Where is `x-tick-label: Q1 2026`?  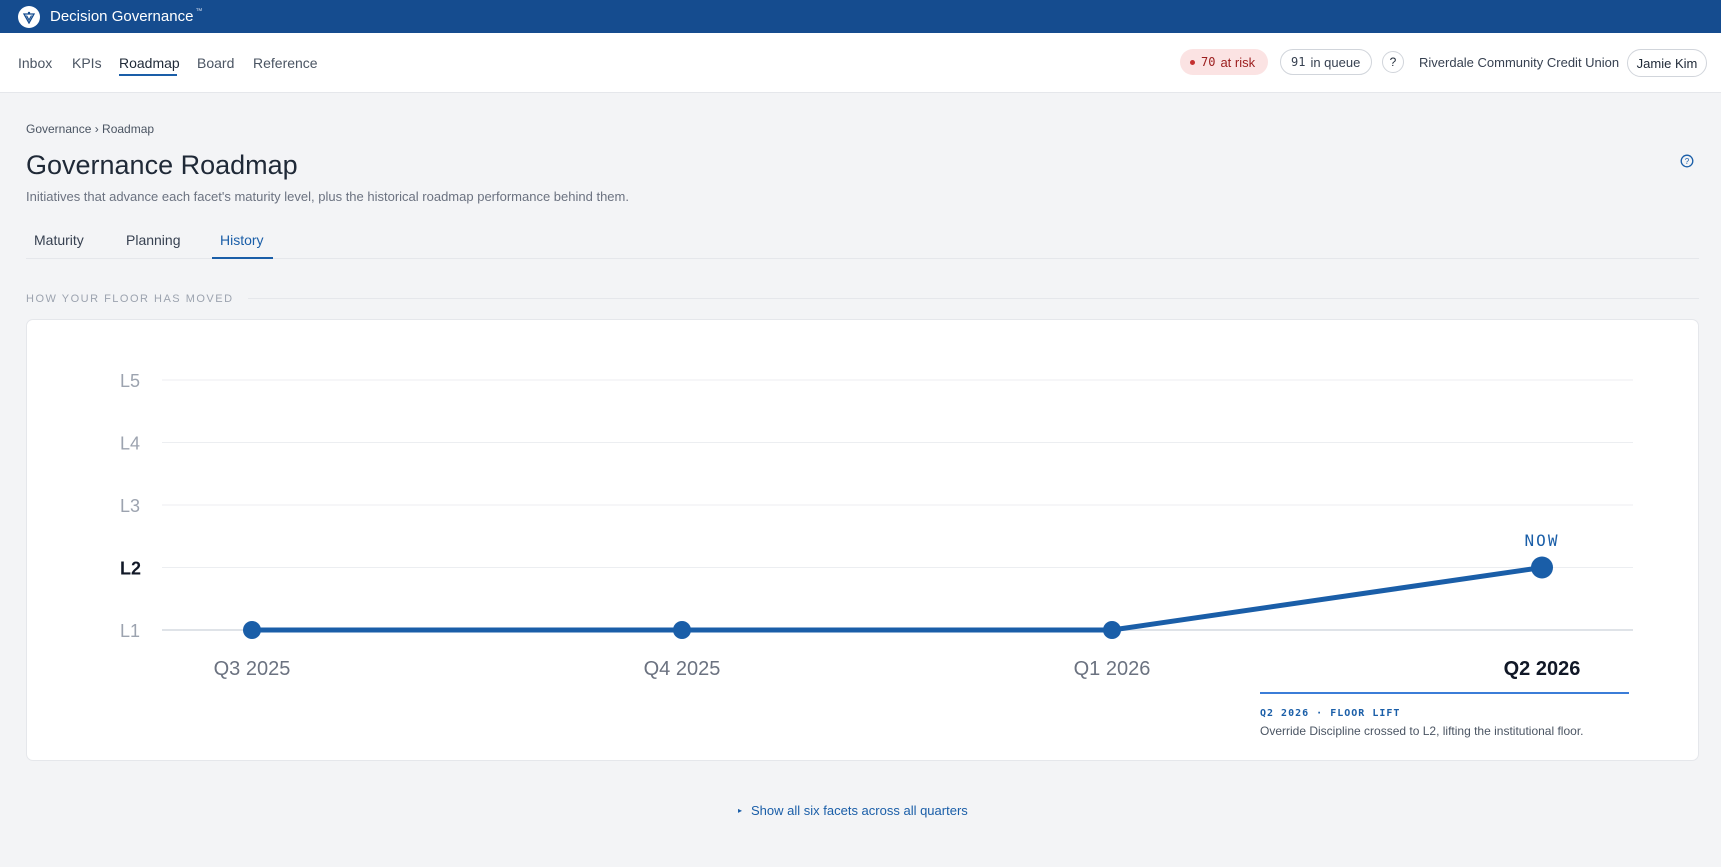 x-tick-label: Q1 2026 is located at coordinates (1112, 669).